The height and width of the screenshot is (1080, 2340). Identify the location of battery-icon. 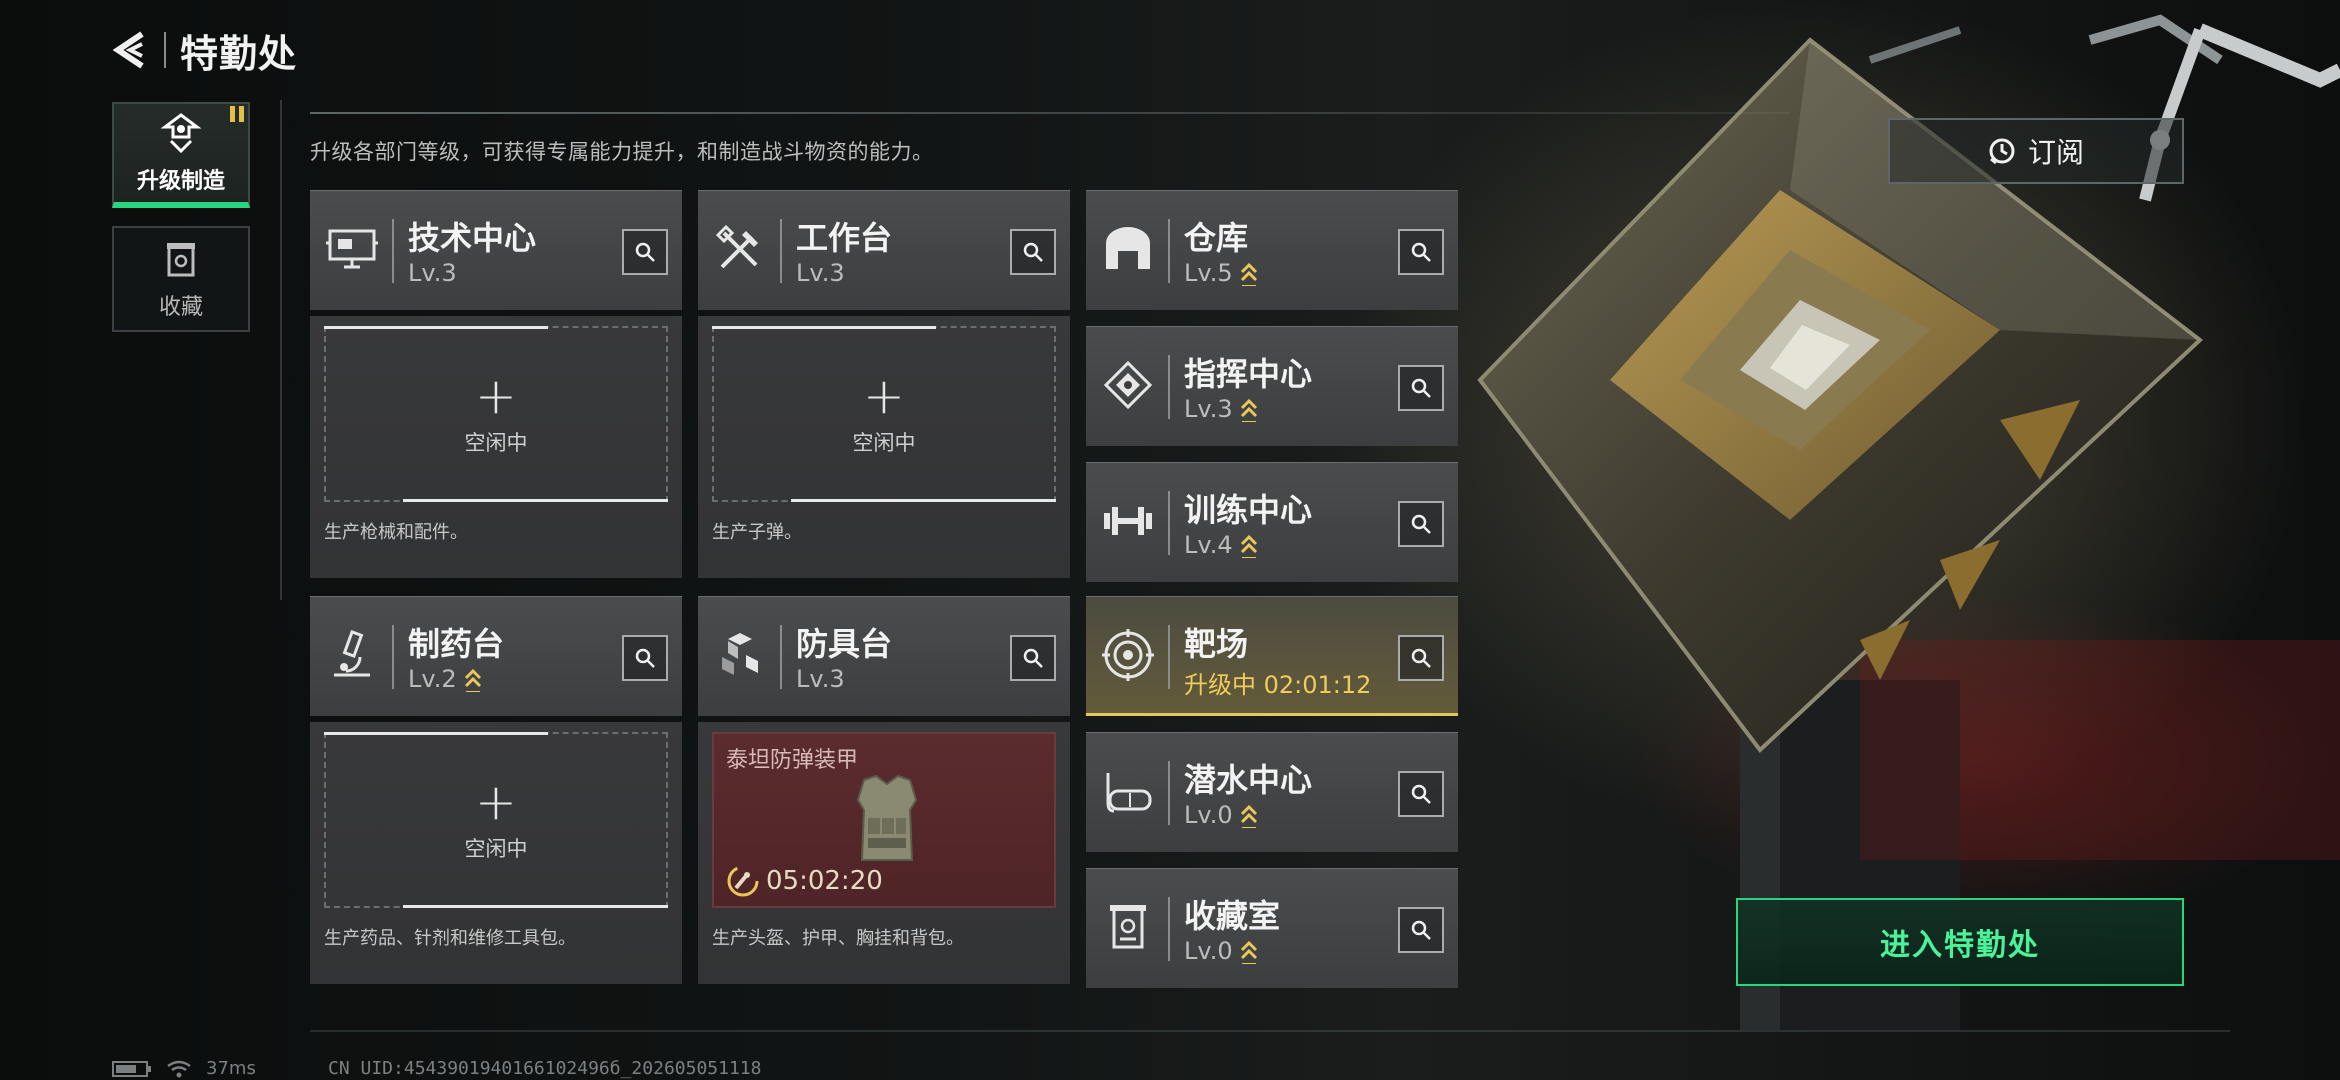
(131, 1068).